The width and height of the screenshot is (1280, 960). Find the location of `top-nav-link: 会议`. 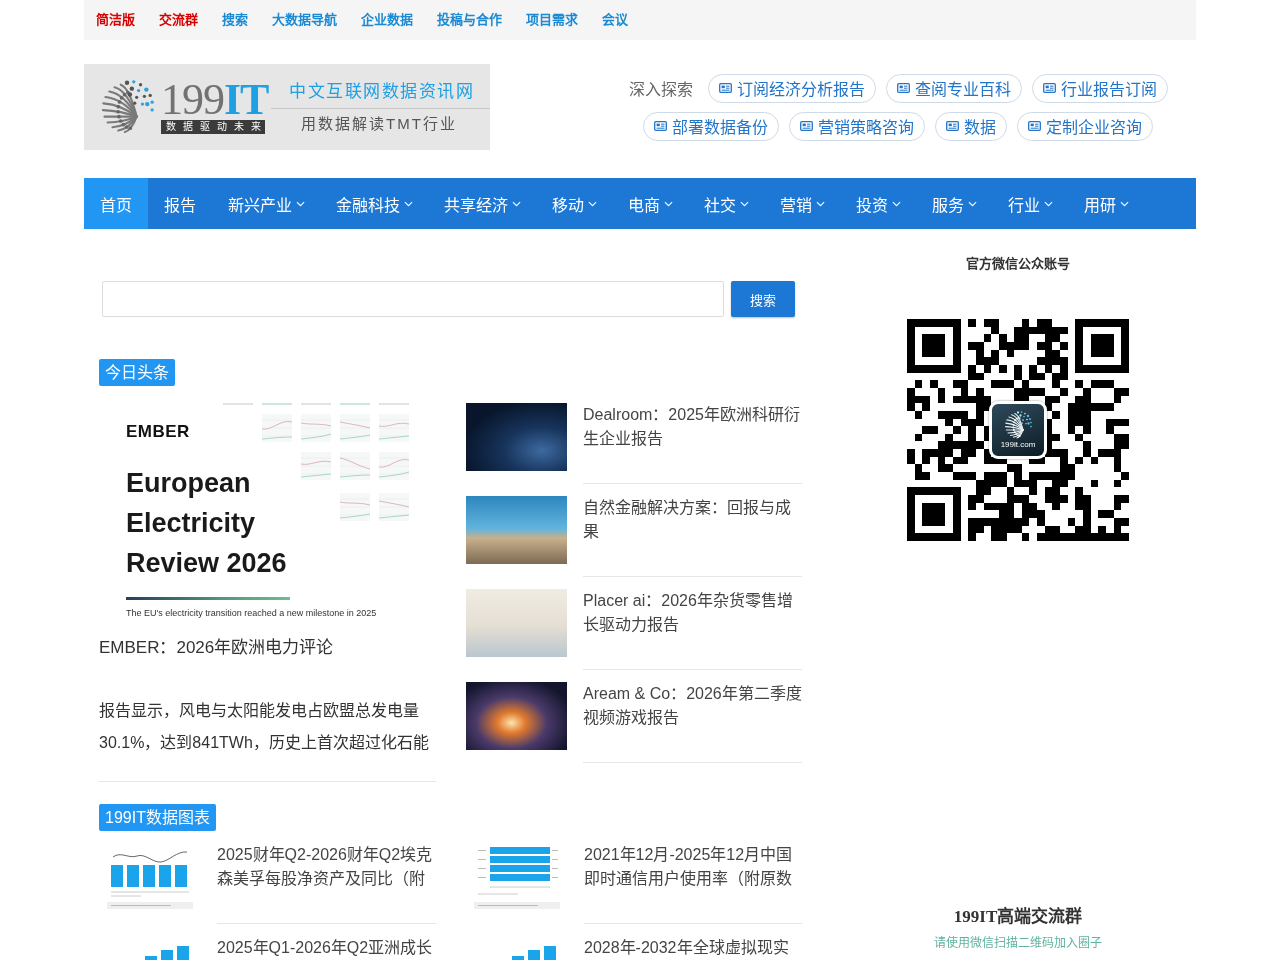

top-nav-link: 会议 is located at coordinates (615, 20).